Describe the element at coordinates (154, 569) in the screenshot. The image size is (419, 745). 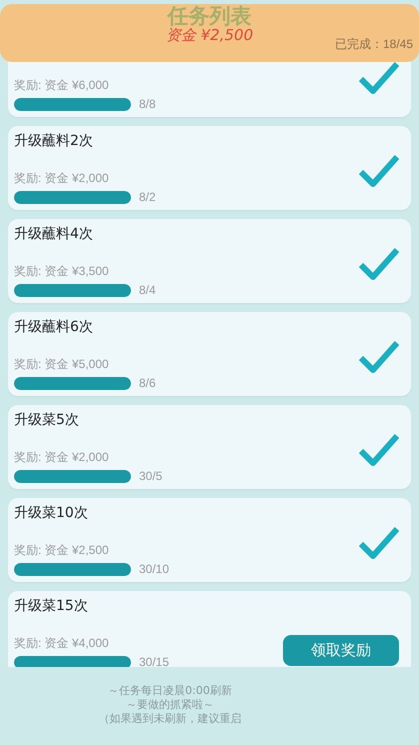
I see `progress-text: 30/10` at that location.